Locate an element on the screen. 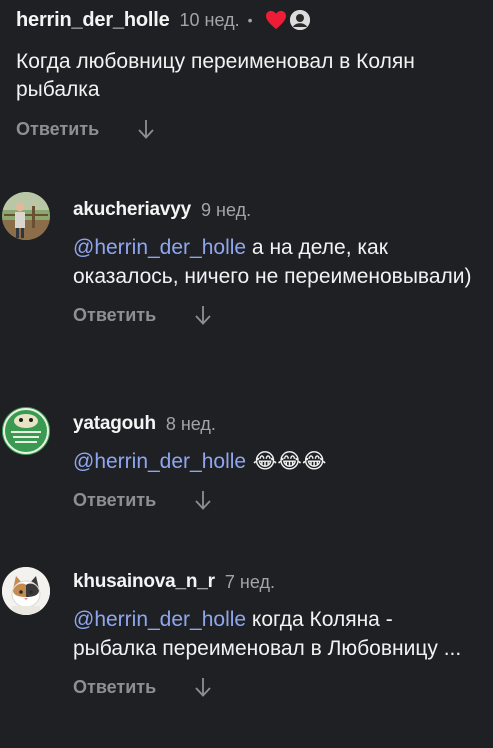 Image resolution: width=493 pixels, height=748 pixels. comment-header: herrin_der_holle 10 нед. • is located at coordinates (248, 20).